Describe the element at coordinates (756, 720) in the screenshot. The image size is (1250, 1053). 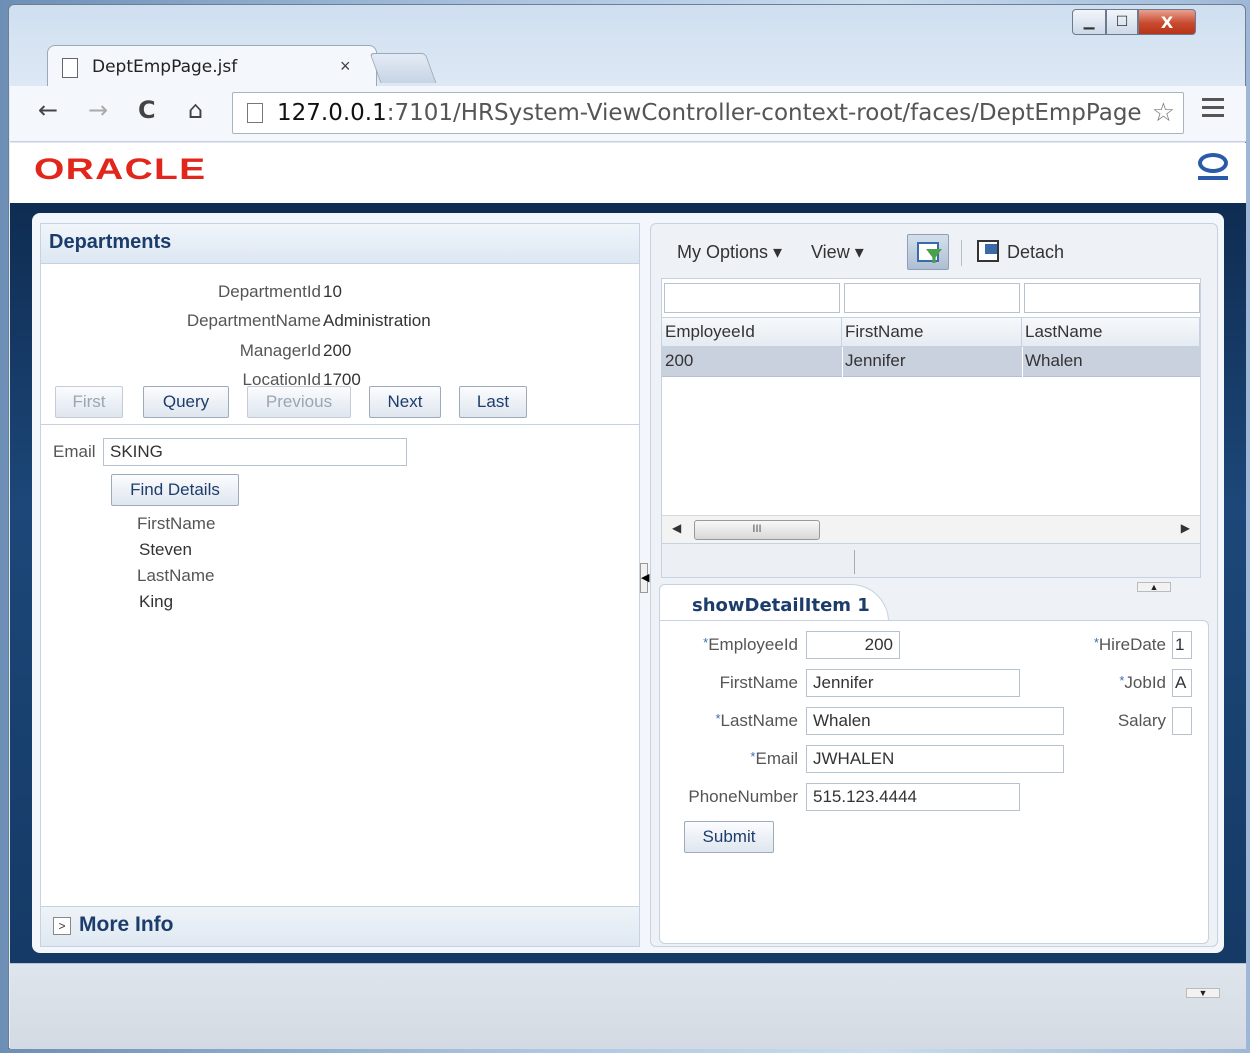
I see `last-name-label: *LastName` at that location.